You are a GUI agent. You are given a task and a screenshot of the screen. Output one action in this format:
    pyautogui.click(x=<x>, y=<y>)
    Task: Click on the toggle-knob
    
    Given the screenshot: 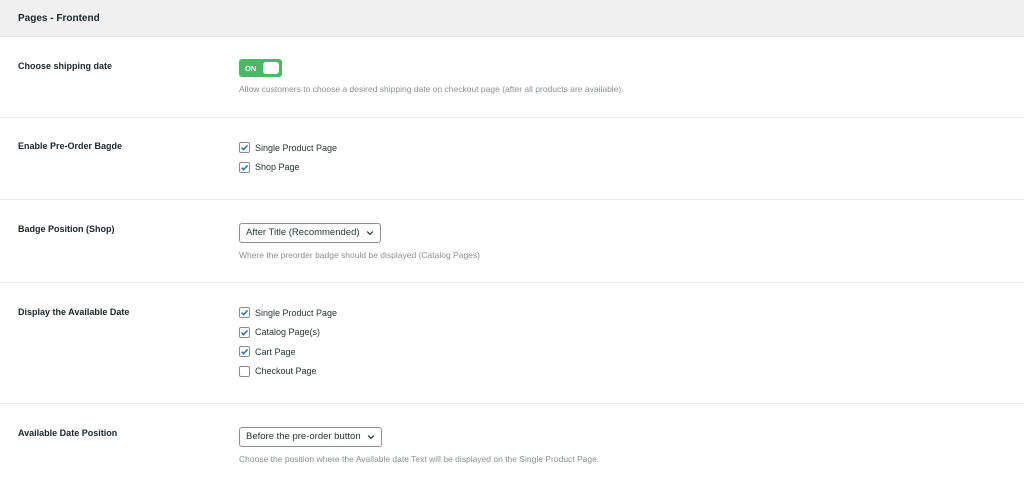 What is the action you would take?
    pyautogui.click(x=271, y=68)
    